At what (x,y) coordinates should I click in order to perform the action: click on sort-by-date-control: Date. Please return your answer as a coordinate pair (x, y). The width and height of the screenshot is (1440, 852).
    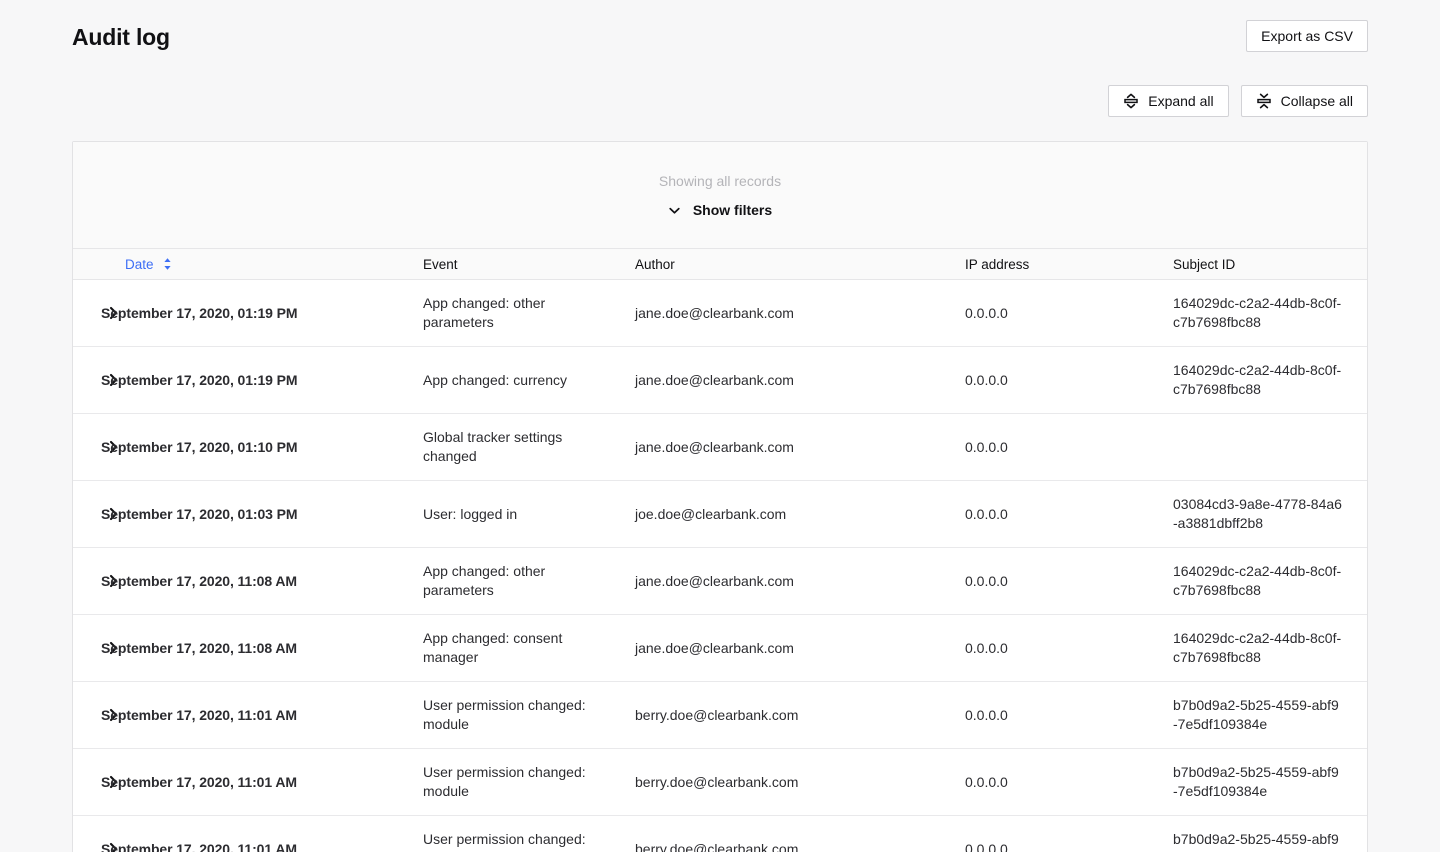
    Looking at the image, I should click on (147, 264).